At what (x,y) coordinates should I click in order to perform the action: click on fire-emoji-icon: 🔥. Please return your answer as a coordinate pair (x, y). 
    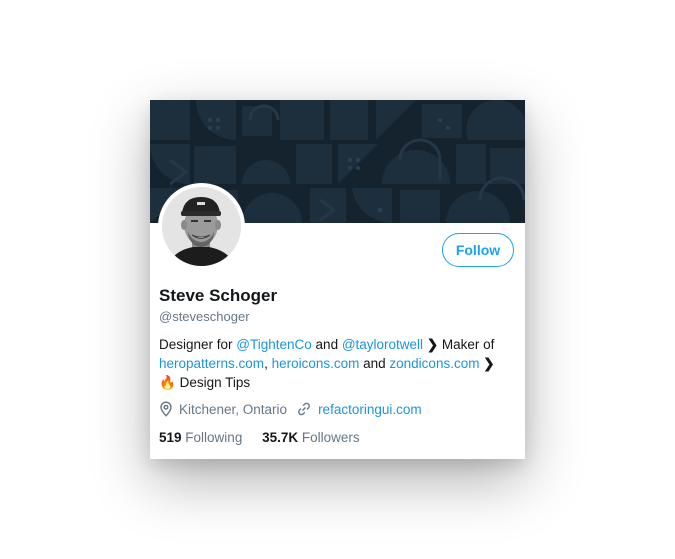
    Looking at the image, I should click on (167, 382).